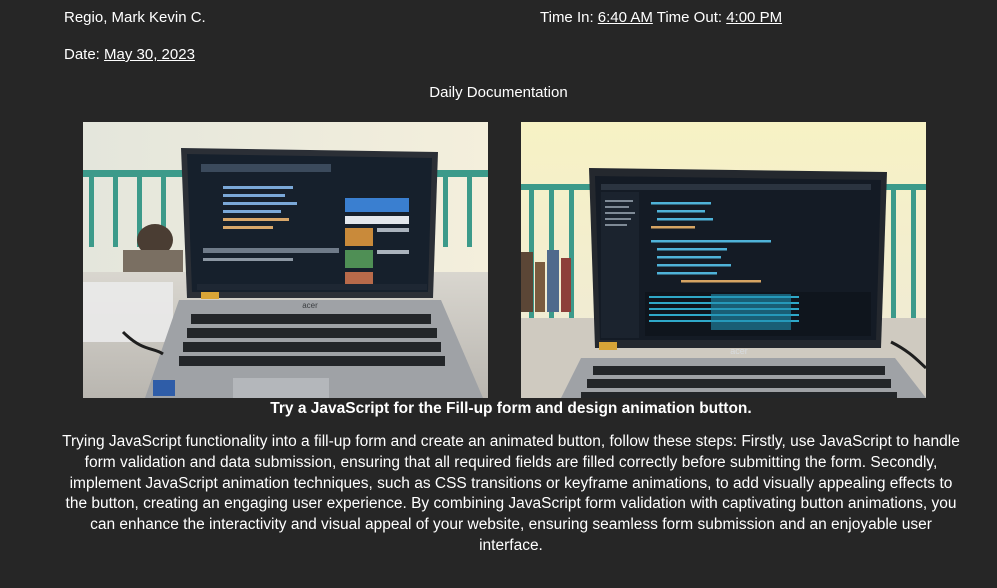  What do you see at coordinates (498, 92) in the screenshot?
I see `document-title: Daily Documentation` at bounding box center [498, 92].